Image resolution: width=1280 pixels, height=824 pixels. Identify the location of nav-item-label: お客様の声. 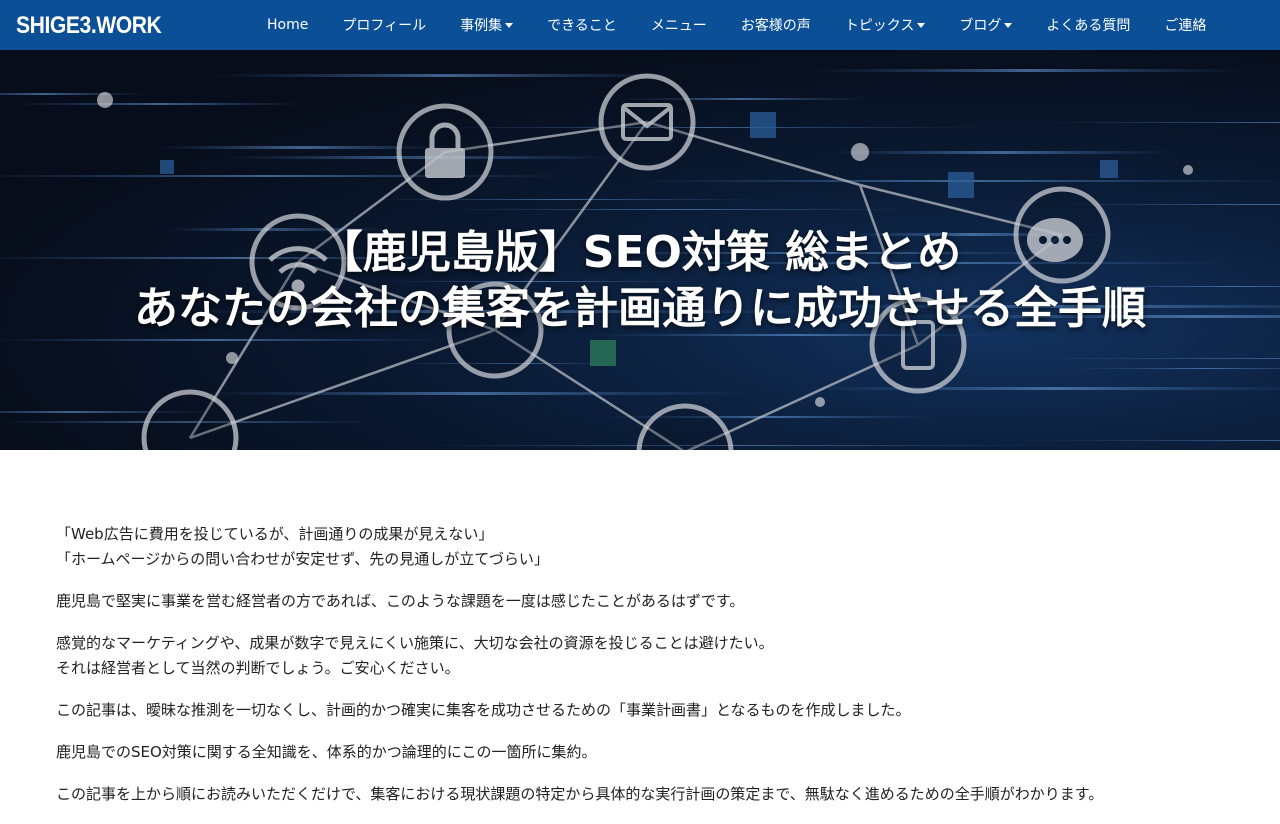
(775, 26).